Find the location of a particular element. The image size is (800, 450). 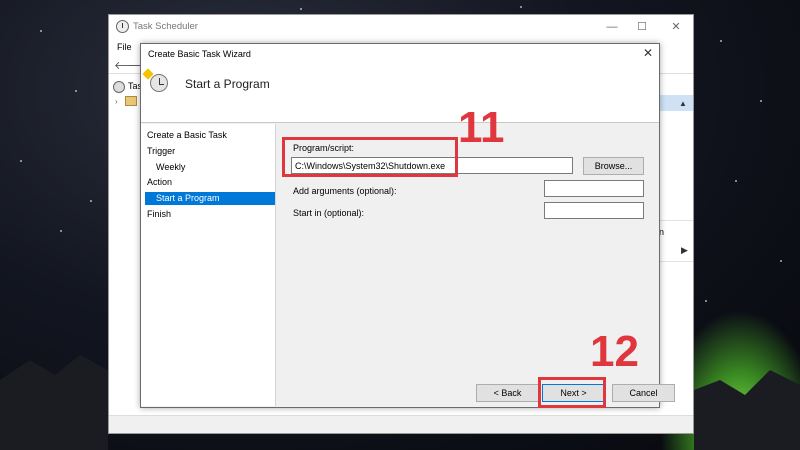

dialog-header: Start a Program is located at coordinates (400, 93).